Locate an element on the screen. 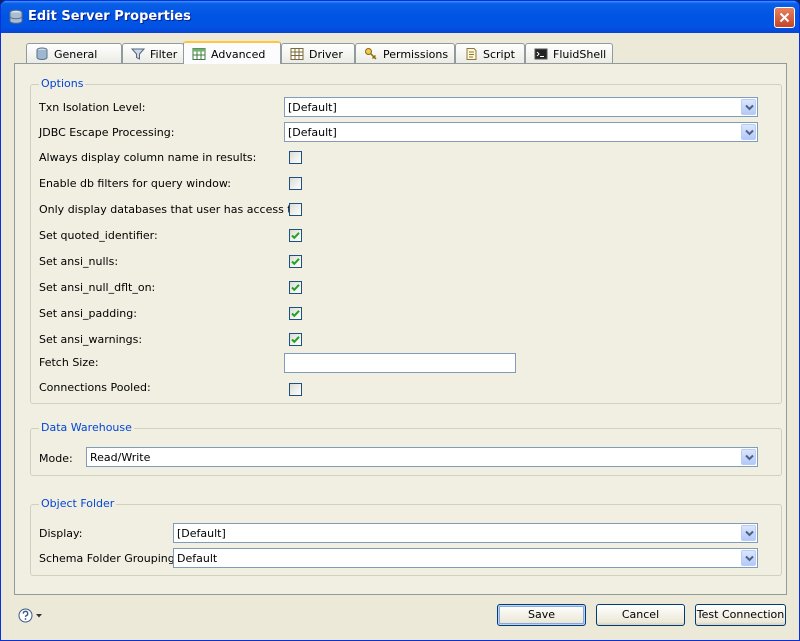 Image resolution: width=800 pixels, height=641 pixels. shell-icon is located at coordinates (541, 54).